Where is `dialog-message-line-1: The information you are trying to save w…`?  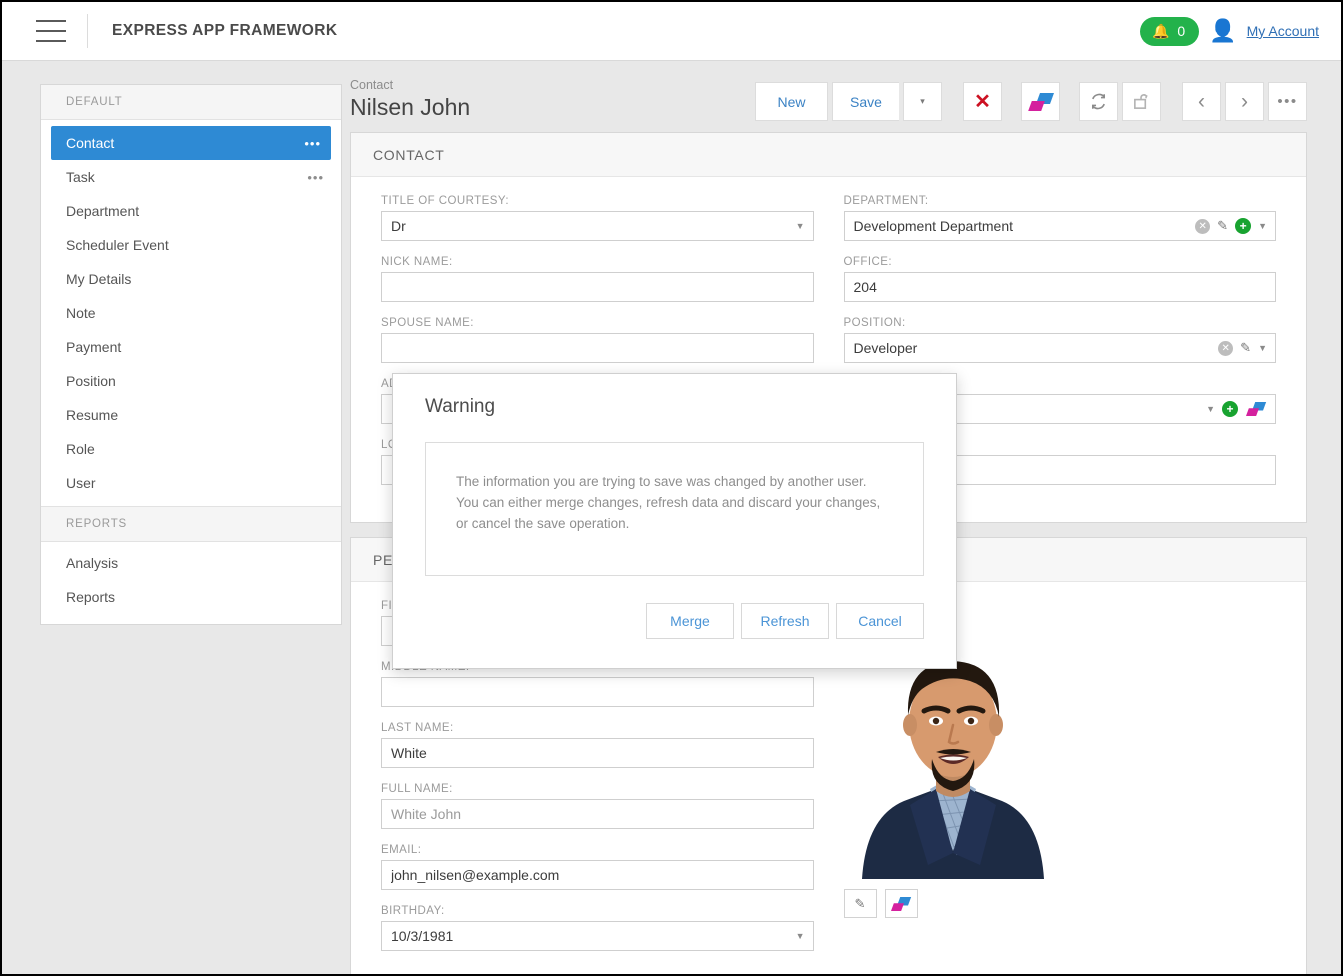 dialog-message-line-1: The information you are trying to save w… is located at coordinates (661, 481).